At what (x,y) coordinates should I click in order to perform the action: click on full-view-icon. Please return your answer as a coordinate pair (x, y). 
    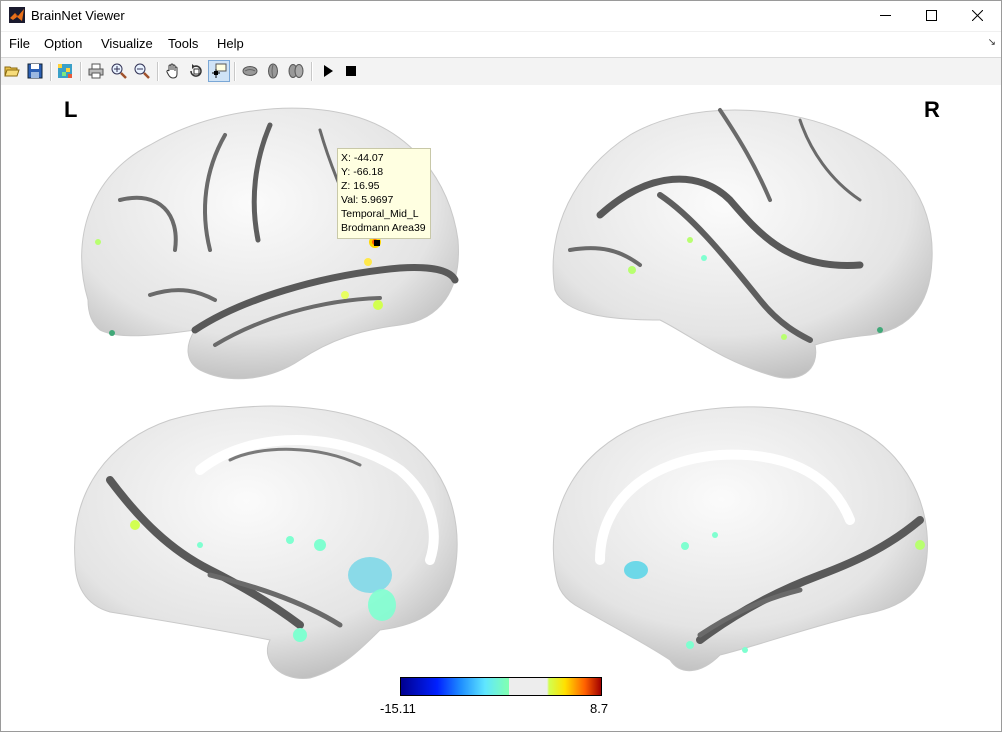
    Looking at the image, I should click on (296, 71).